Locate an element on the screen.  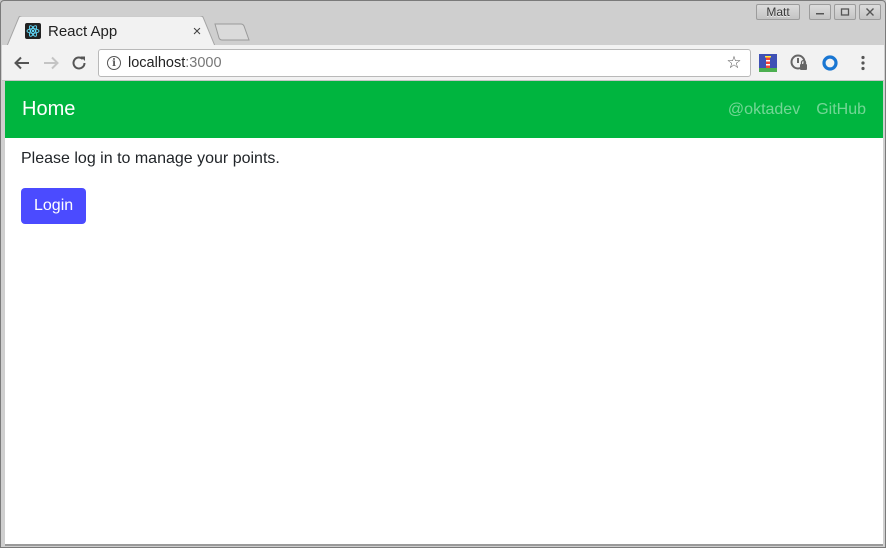
extension-ring-icon is located at coordinates (830, 63).